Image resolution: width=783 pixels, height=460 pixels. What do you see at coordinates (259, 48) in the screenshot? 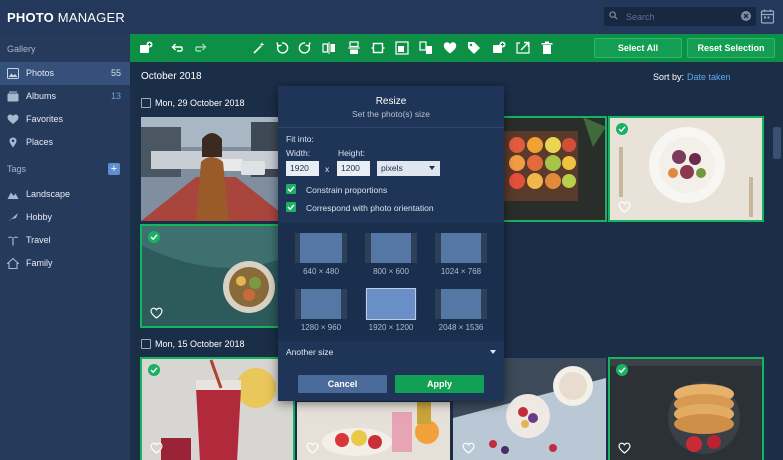
I see `magic-wand-icon` at bounding box center [259, 48].